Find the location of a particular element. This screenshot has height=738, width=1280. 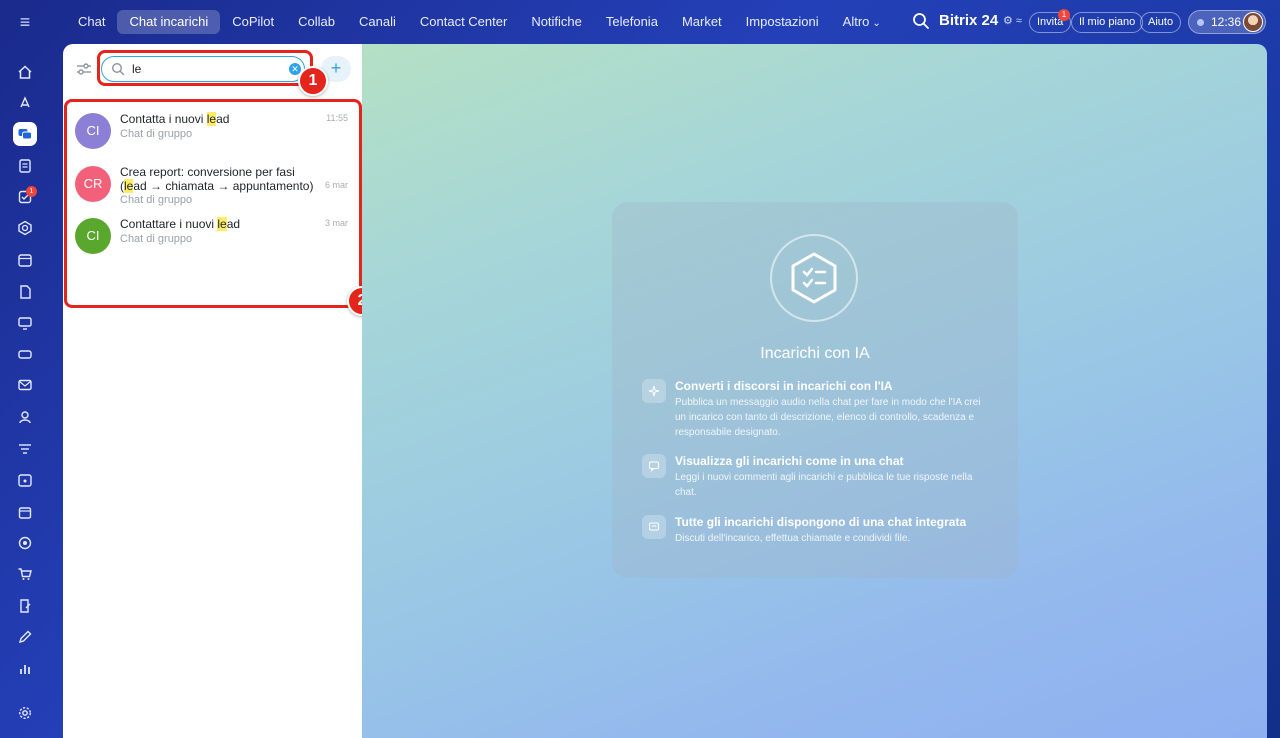

nav-market: Market is located at coordinates (702, 22).